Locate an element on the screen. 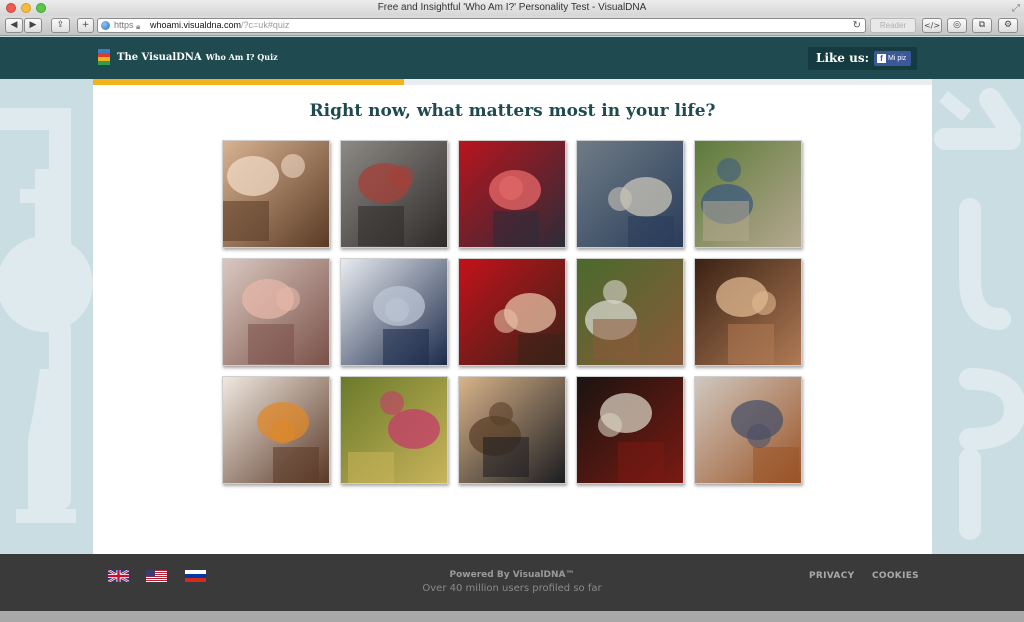  love-couple-photo is located at coordinates (276, 194).